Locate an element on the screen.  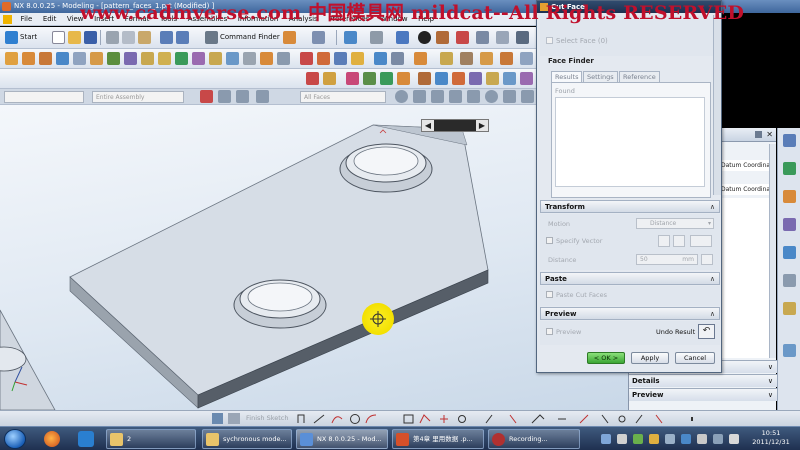
volume-icon is located at coordinates (734, 439).